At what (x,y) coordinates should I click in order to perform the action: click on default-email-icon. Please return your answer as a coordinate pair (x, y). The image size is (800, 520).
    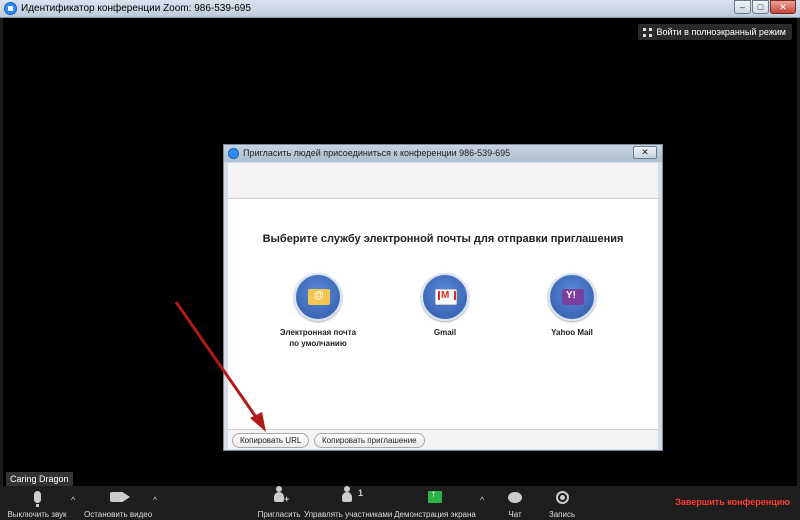
    Looking at the image, I should click on (318, 297).